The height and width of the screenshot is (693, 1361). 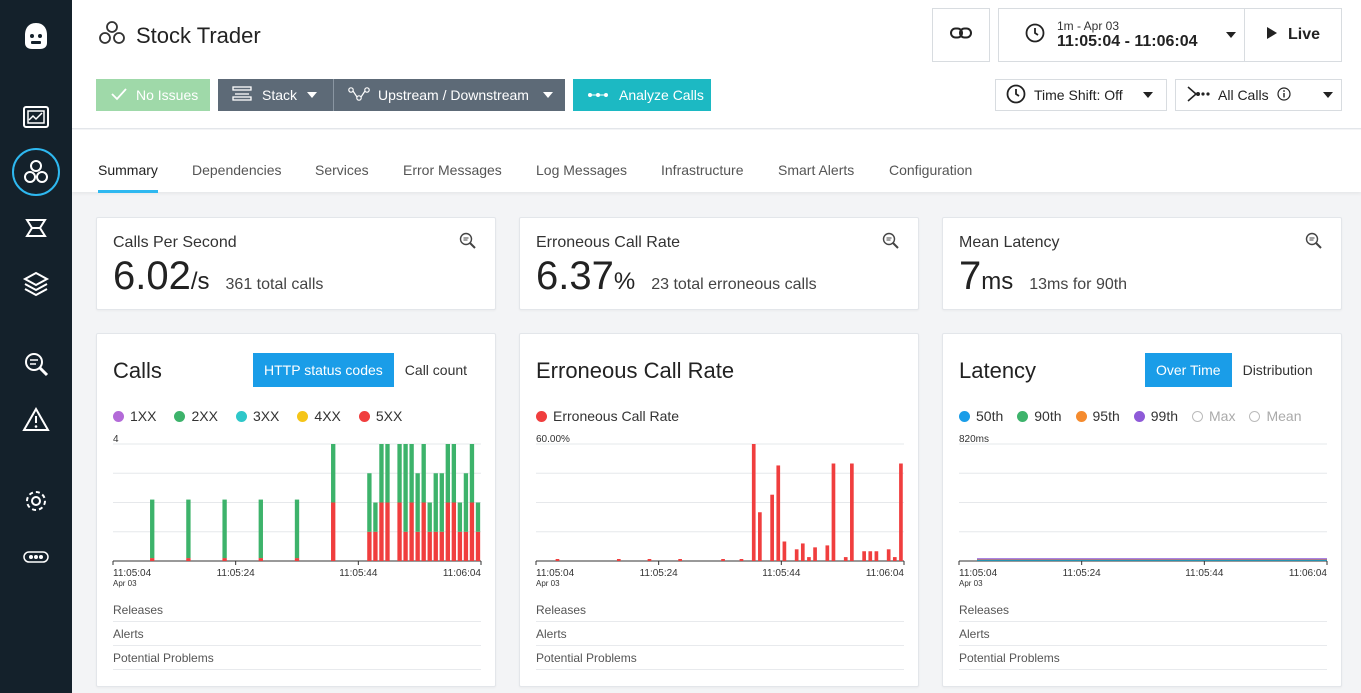 What do you see at coordinates (359, 95) in the screenshot?
I see `topology-icon` at bounding box center [359, 95].